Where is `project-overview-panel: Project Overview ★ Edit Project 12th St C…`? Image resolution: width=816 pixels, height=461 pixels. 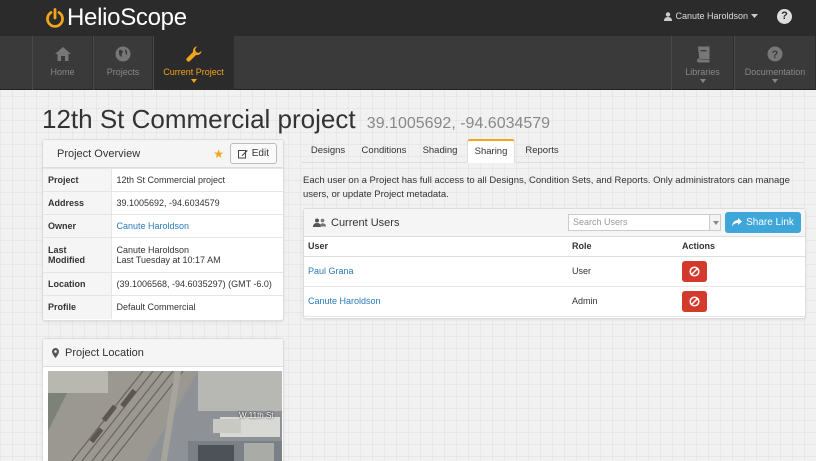
project-overview-panel: Project Overview ★ Edit Project 12th St C… is located at coordinates (163, 230).